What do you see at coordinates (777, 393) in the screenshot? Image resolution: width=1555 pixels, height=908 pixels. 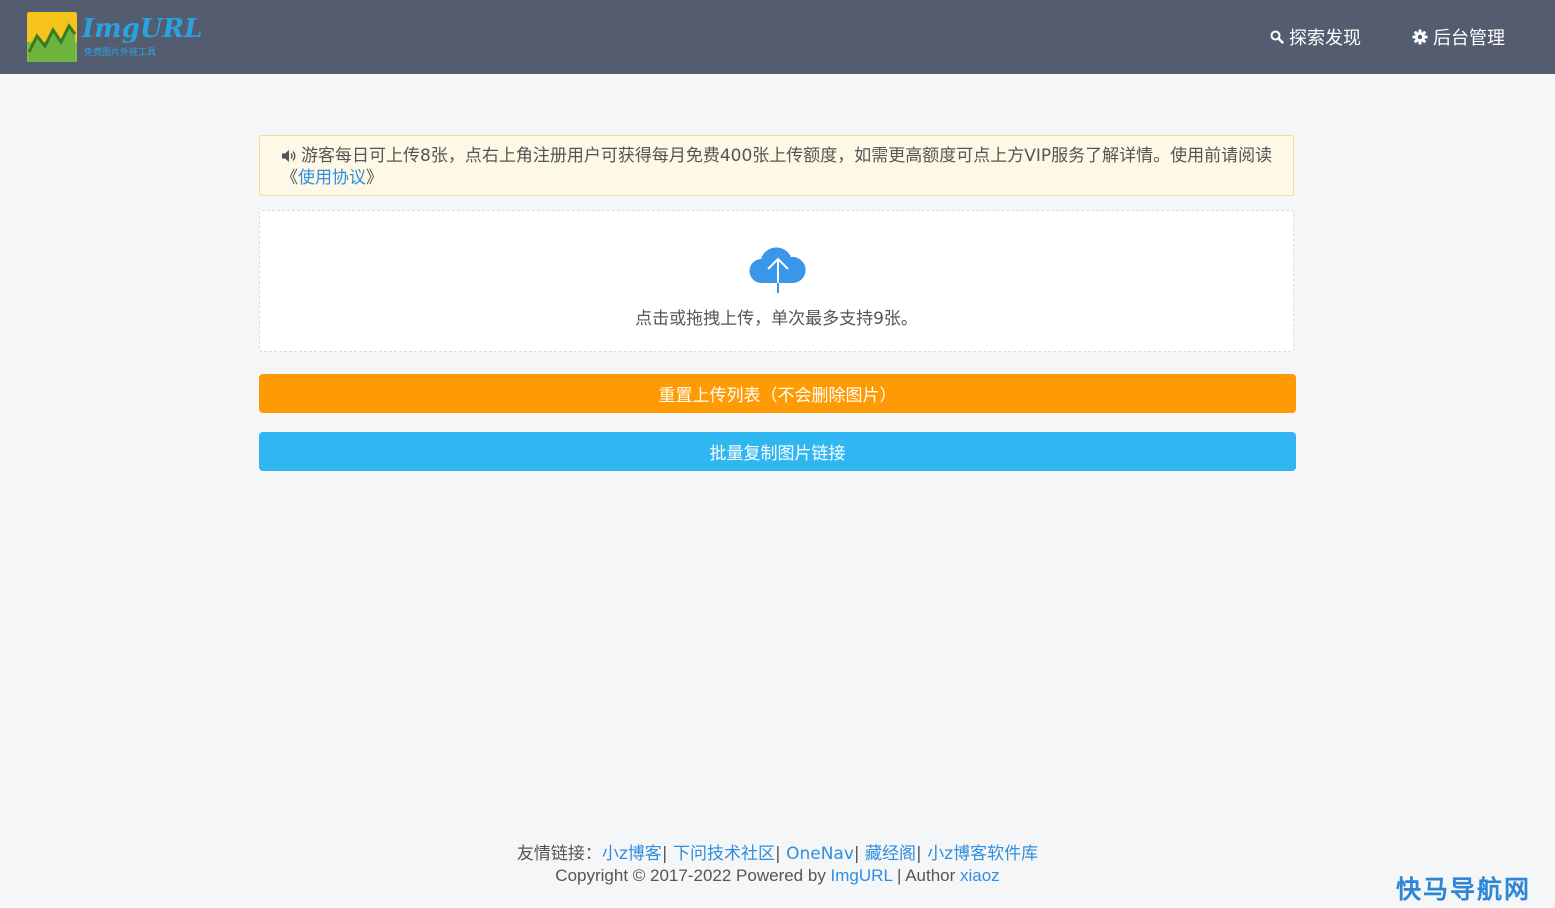 I see `reset-upload-list-button: 重置上传列表（不会删除图片）` at bounding box center [777, 393].